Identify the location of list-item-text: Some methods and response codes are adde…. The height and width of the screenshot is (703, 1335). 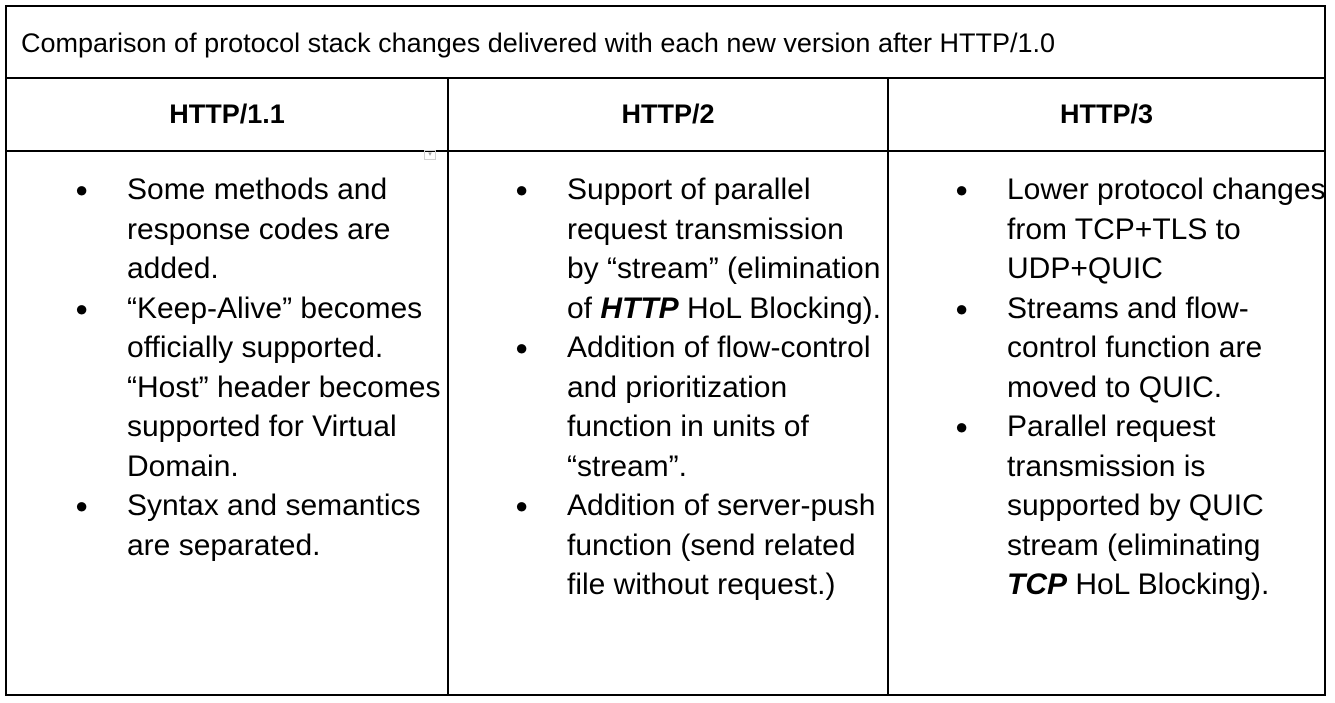
(259, 229).